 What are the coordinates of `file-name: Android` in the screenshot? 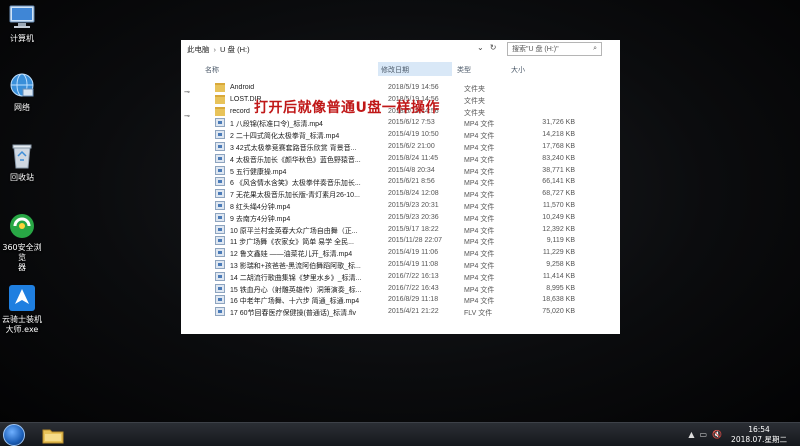 It's located at (242, 87).